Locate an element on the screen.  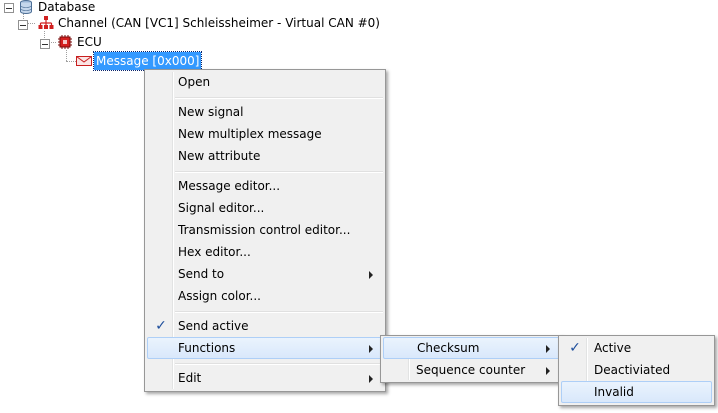
menu-item-new-signal: New signal is located at coordinates (265, 112).